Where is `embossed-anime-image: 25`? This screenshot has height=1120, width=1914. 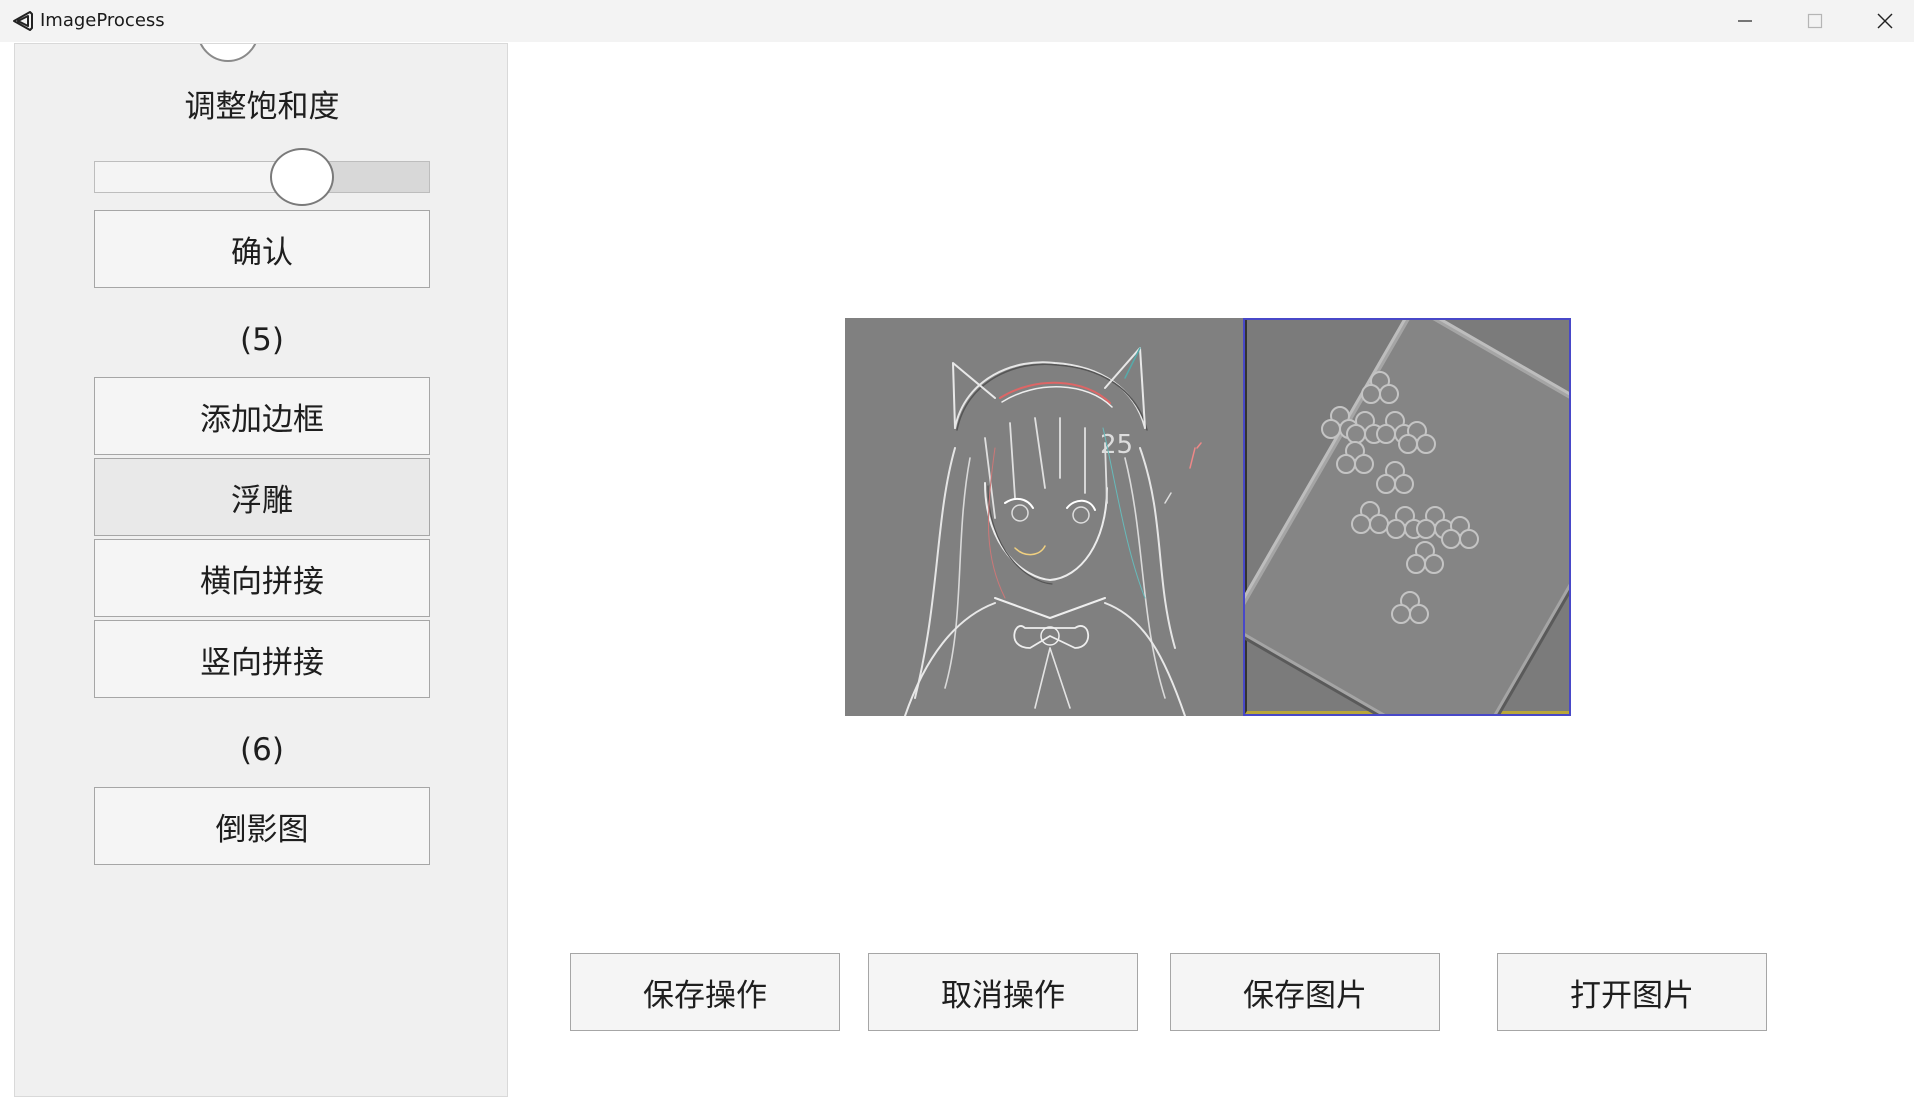
embossed-anime-image: 25 is located at coordinates (1044, 517).